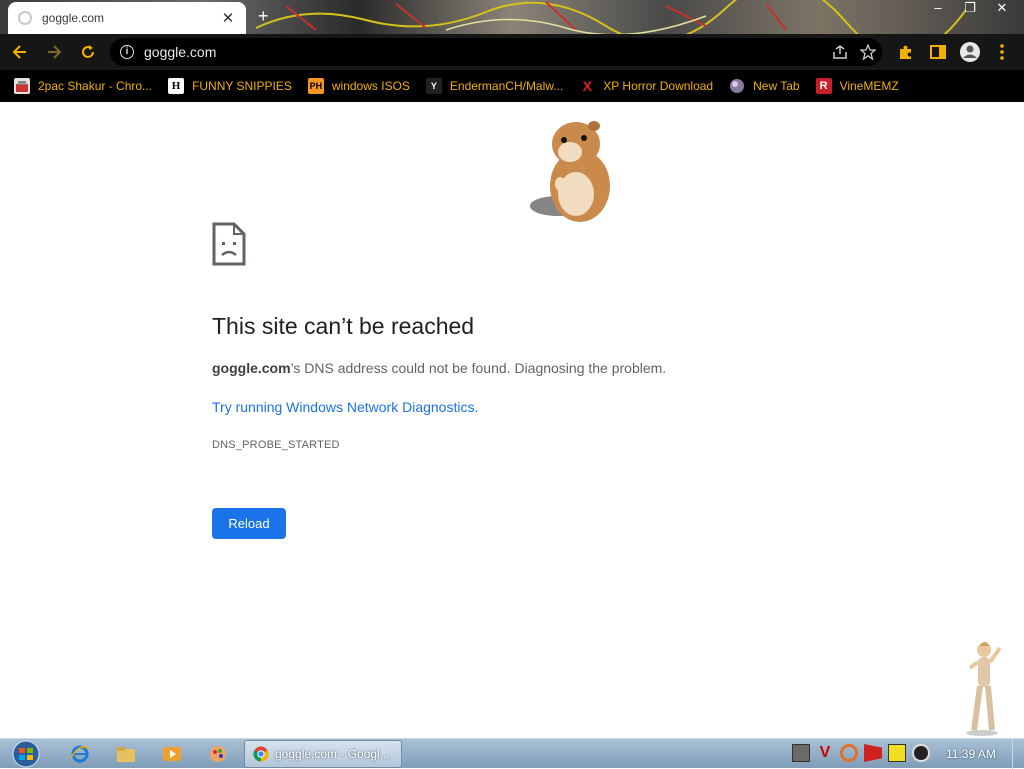 This screenshot has width=1024, height=769. What do you see at coordinates (587, 86) in the screenshot?
I see `red-x-icon: X` at bounding box center [587, 86].